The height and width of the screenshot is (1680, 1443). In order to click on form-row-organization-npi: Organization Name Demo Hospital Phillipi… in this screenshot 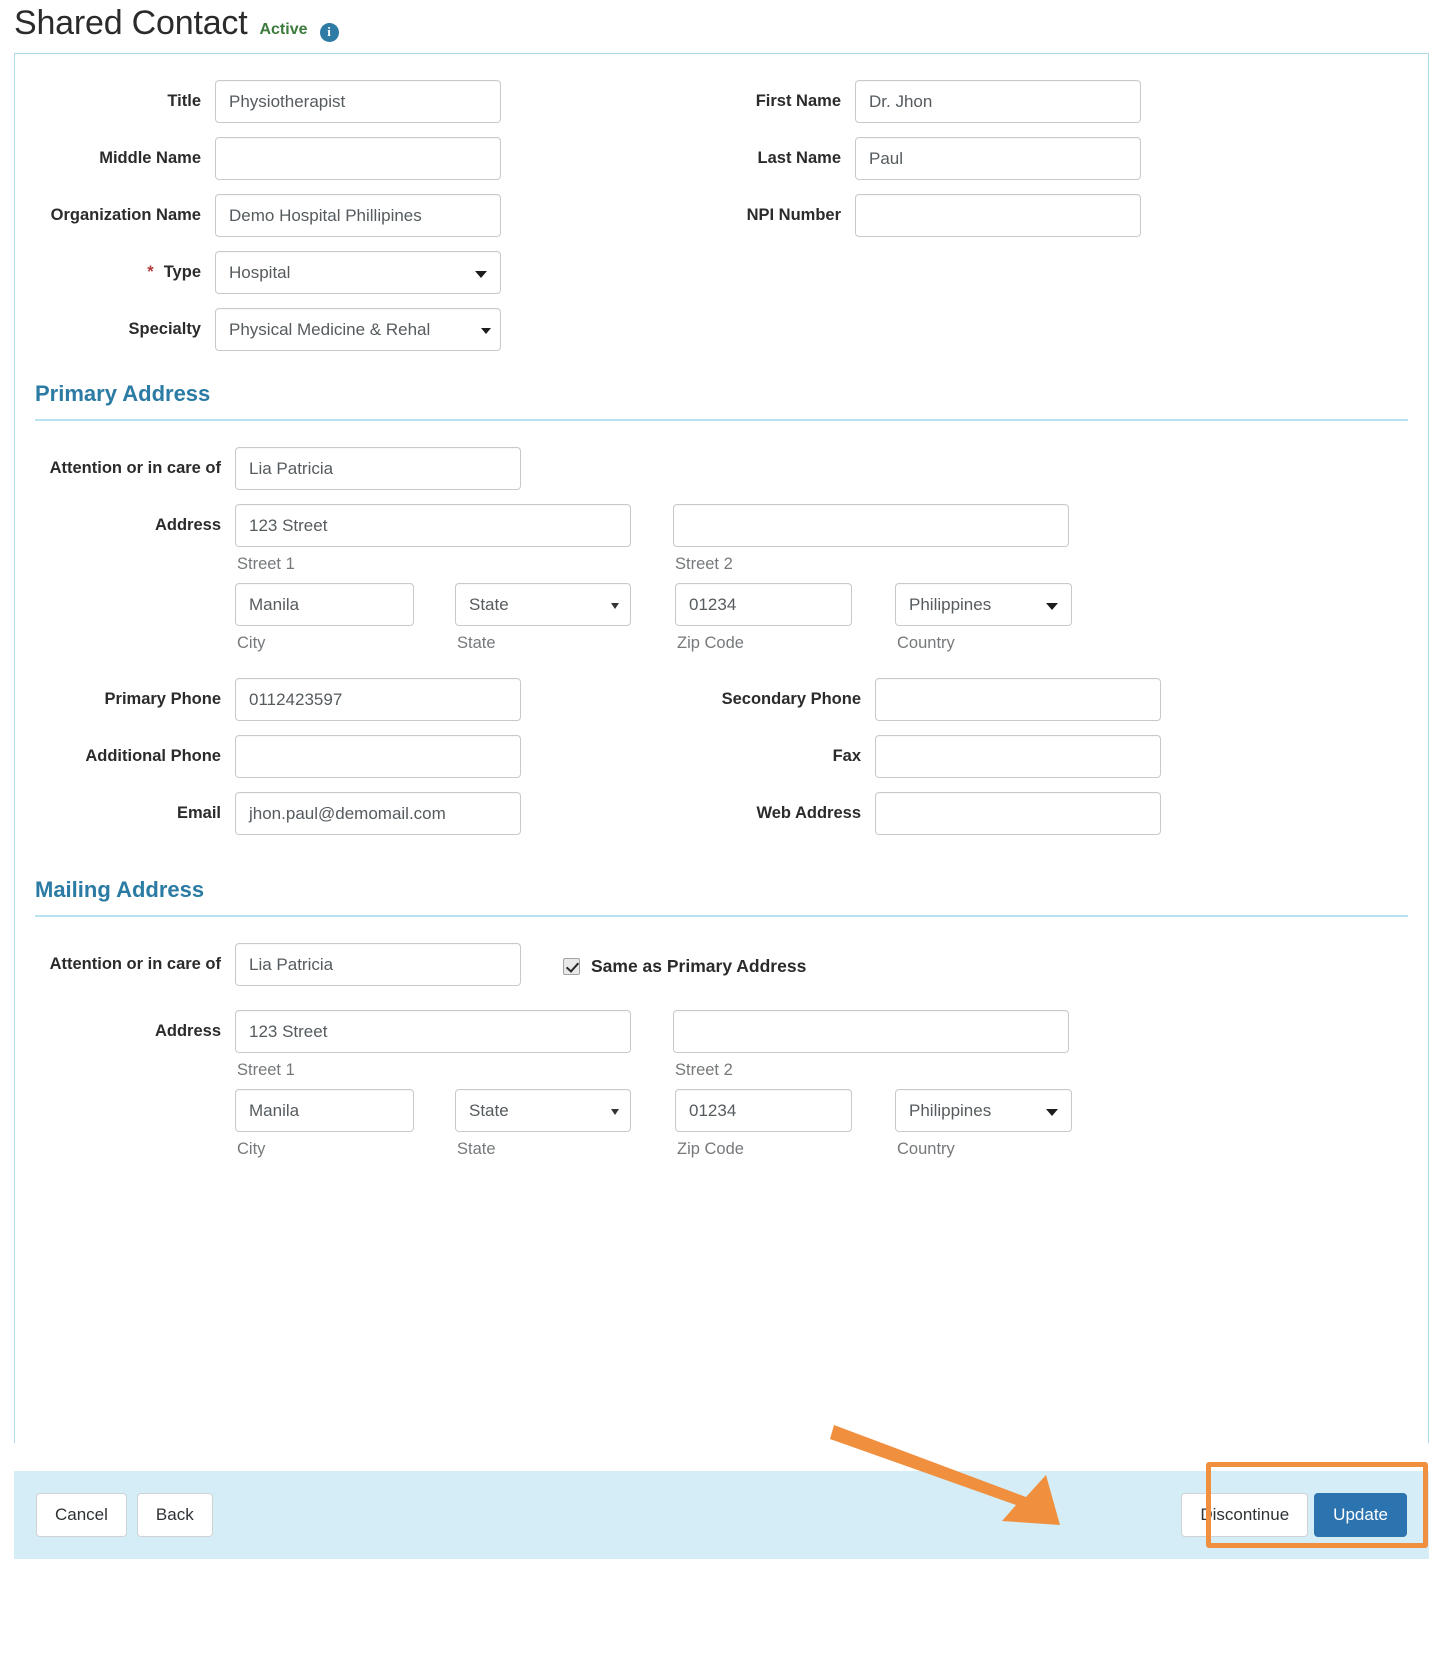, I will do `click(721, 215)`.